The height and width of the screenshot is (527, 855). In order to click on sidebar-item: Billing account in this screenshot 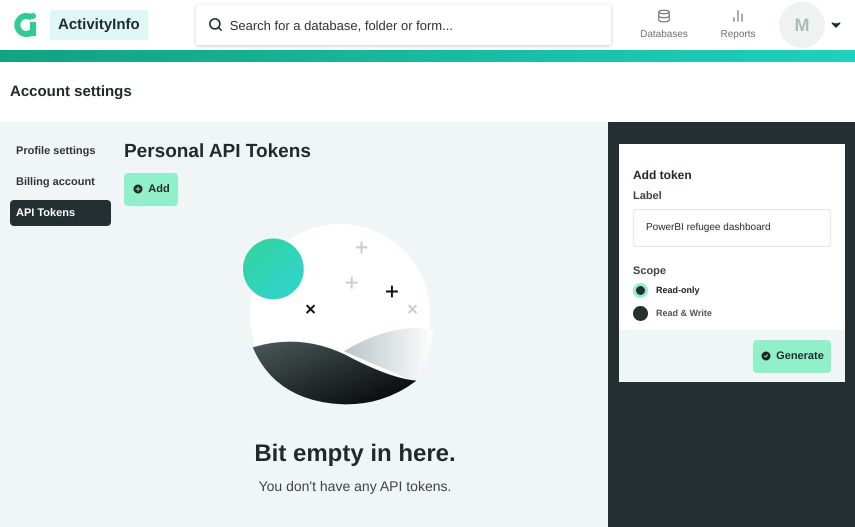, I will do `click(60, 182)`.